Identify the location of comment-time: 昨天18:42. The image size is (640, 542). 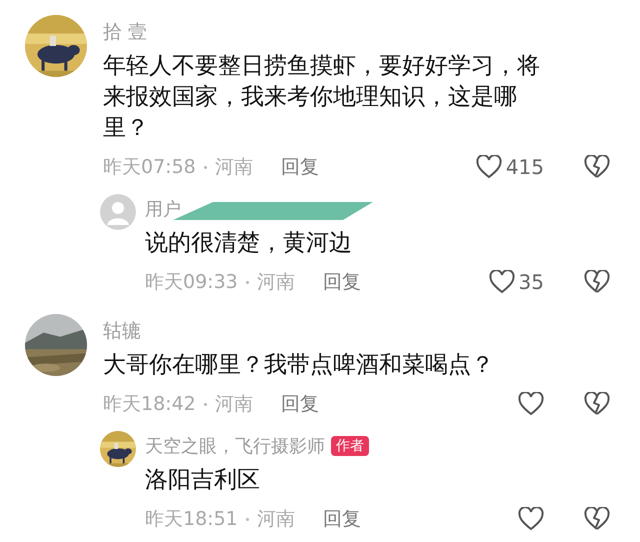
(149, 404).